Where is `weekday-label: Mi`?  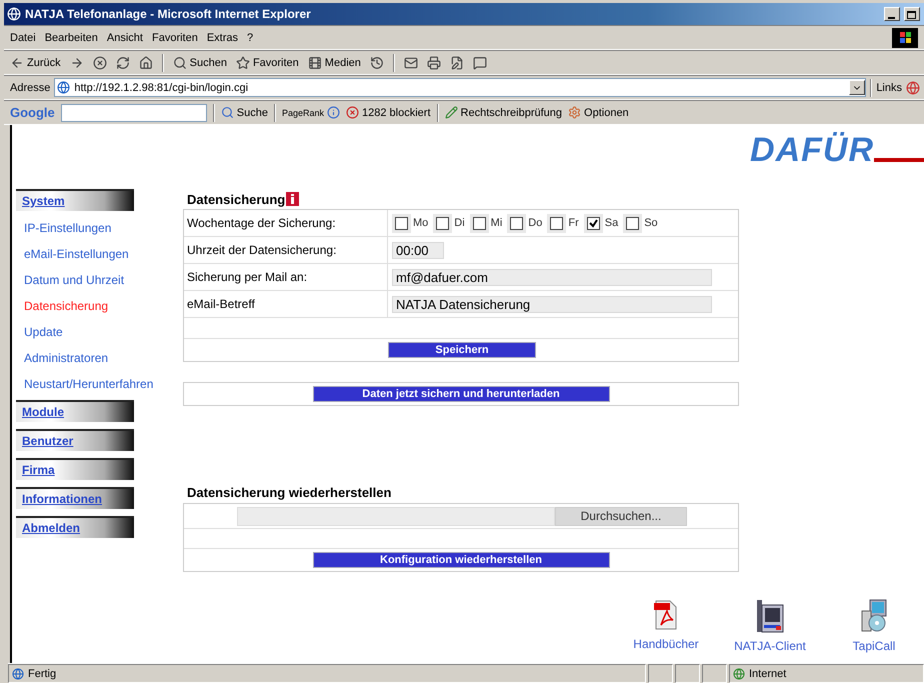 weekday-label: Mi is located at coordinates (496, 223).